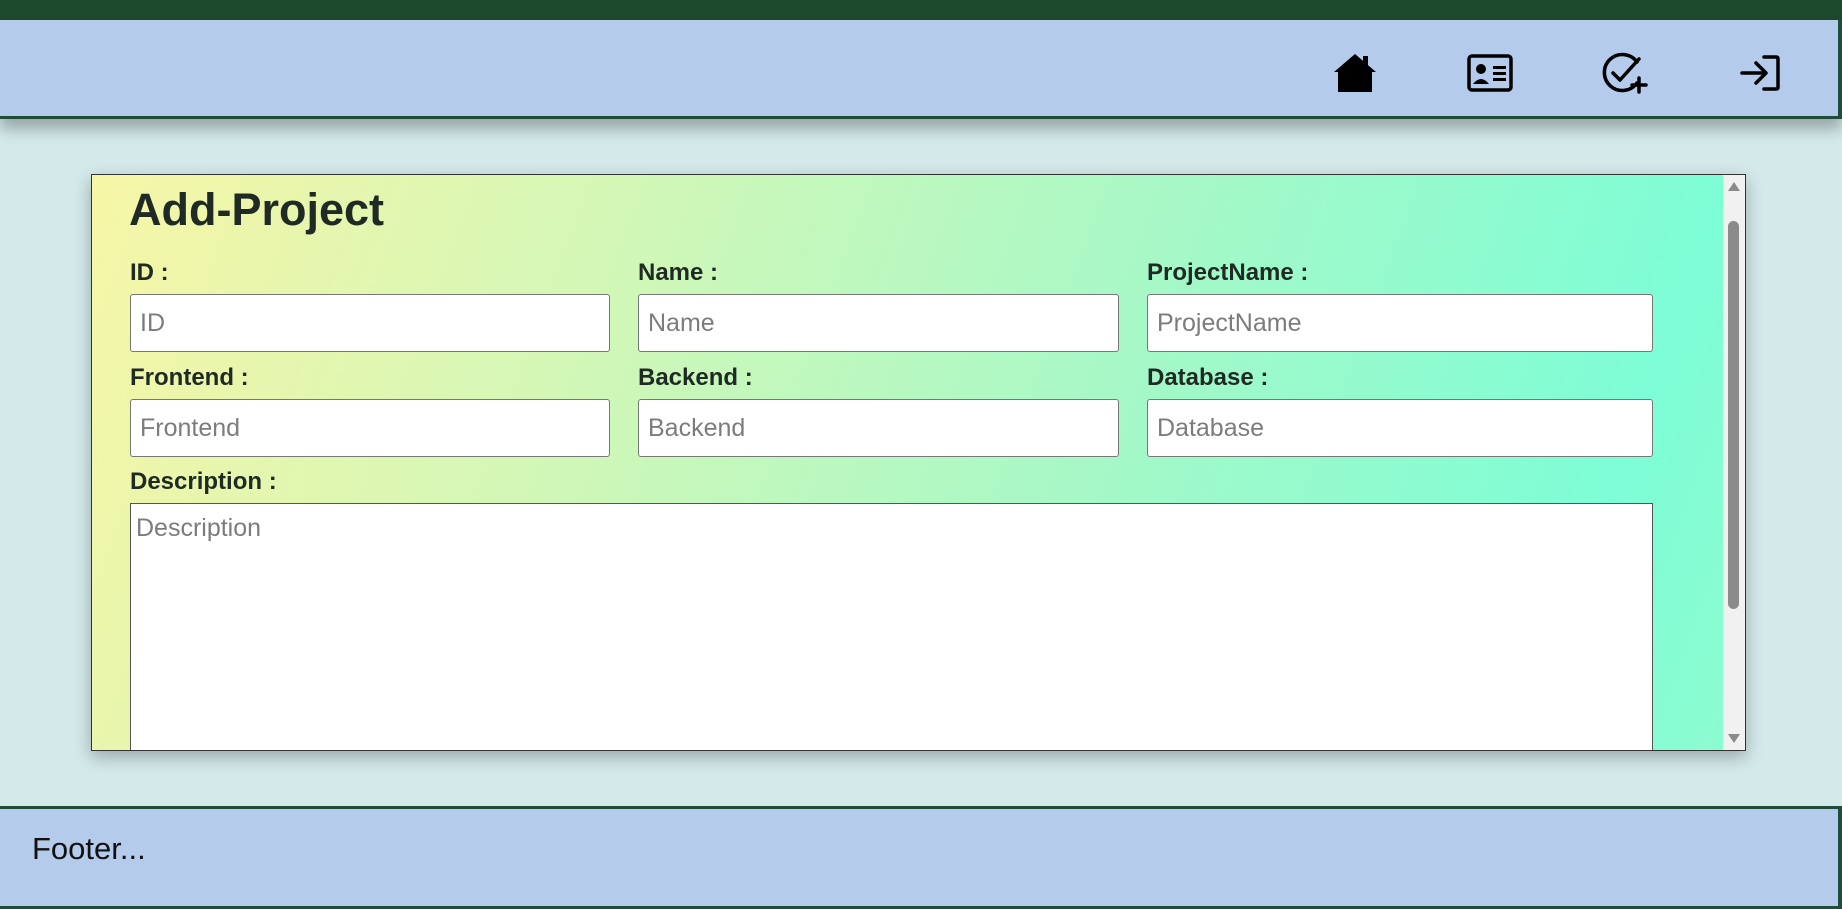 This screenshot has width=1842, height=909. Describe the element at coordinates (878, 323) in the screenshot. I see `name-input` at that location.